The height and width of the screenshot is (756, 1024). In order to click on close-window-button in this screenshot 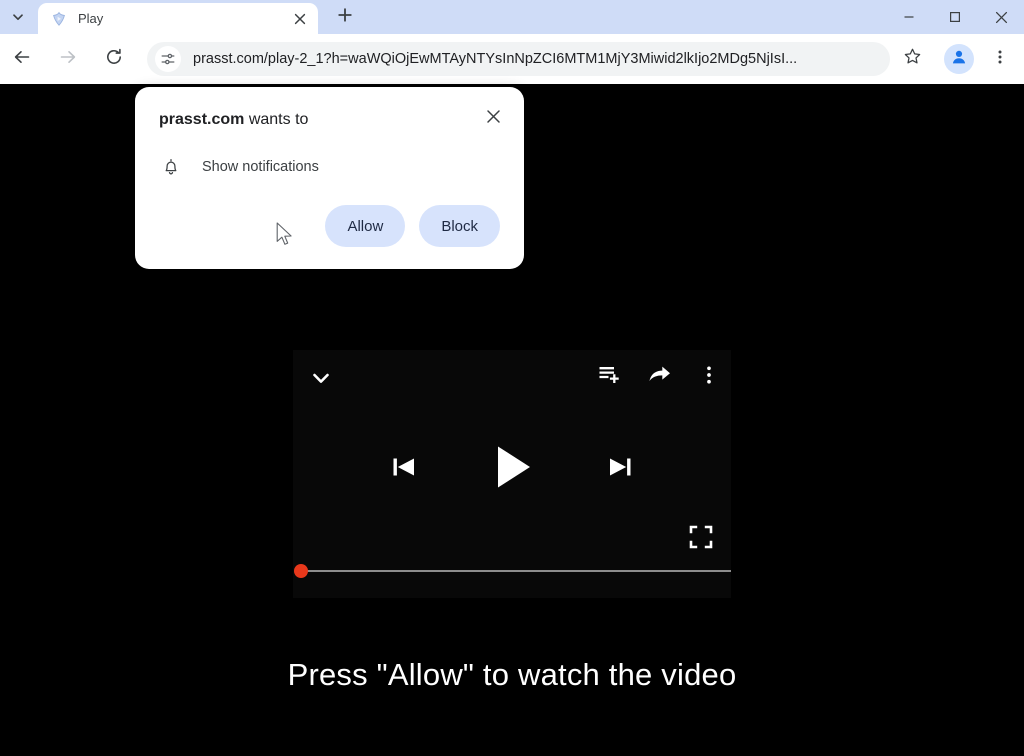, I will do `click(1001, 17)`.